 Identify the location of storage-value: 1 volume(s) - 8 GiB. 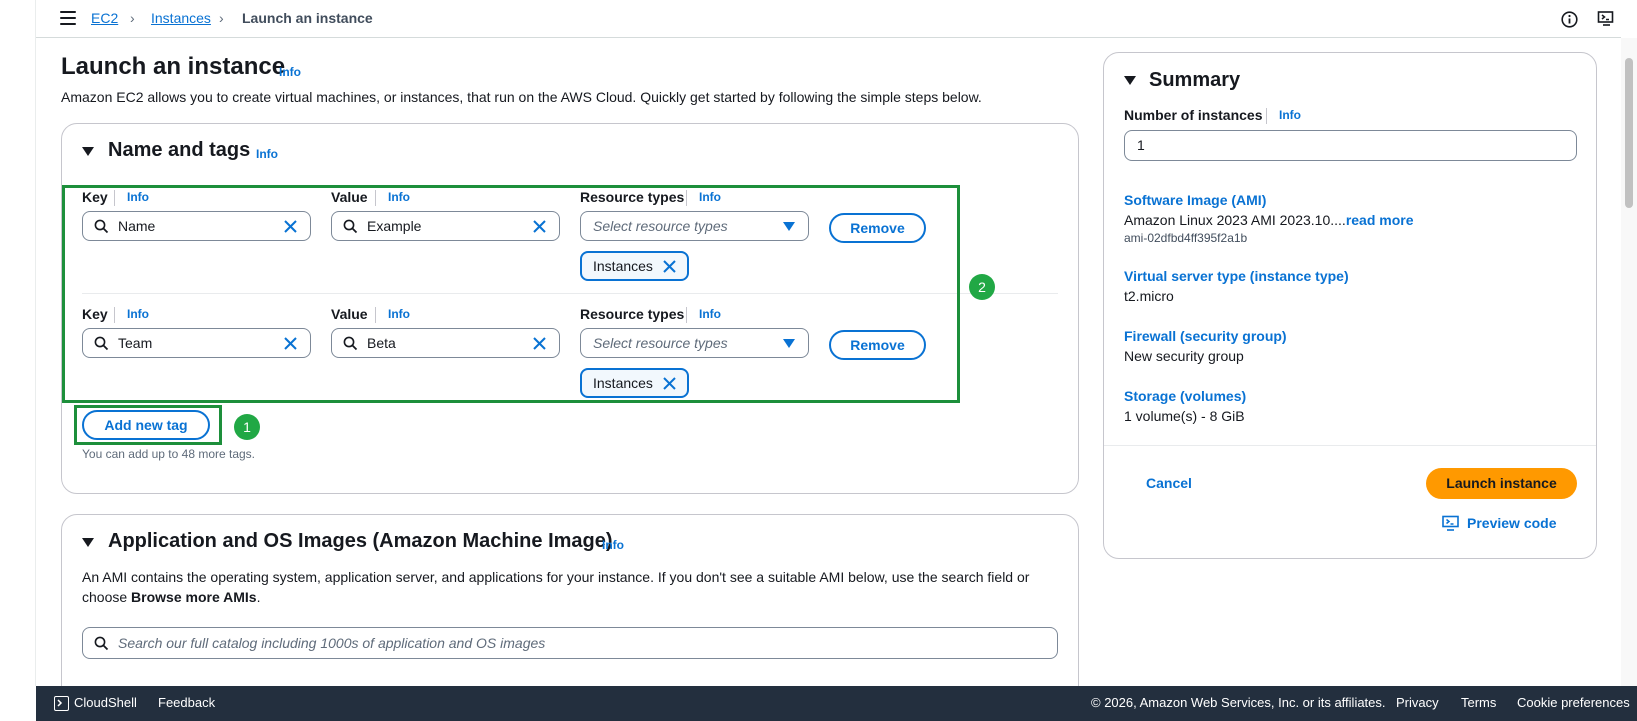
(1184, 416).